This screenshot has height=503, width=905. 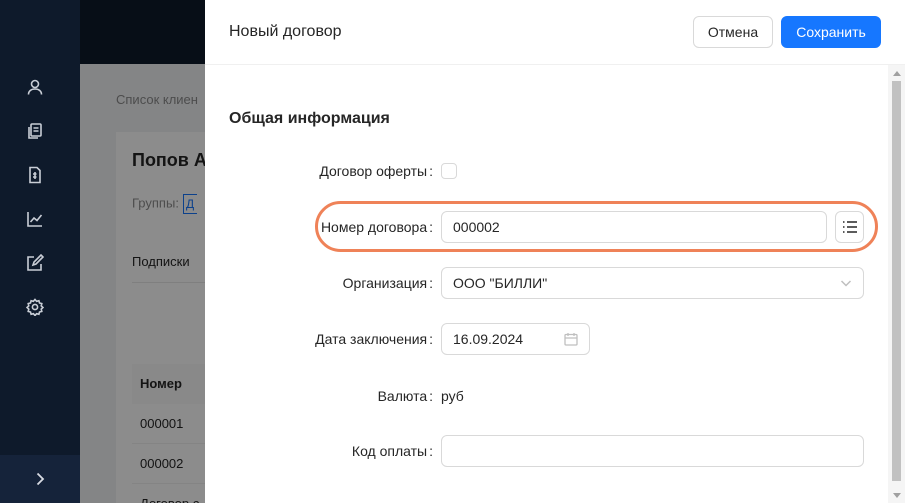 What do you see at coordinates (35, 219) in the screenshot?
I see `chart-icon` at bounding box center [35, 219].